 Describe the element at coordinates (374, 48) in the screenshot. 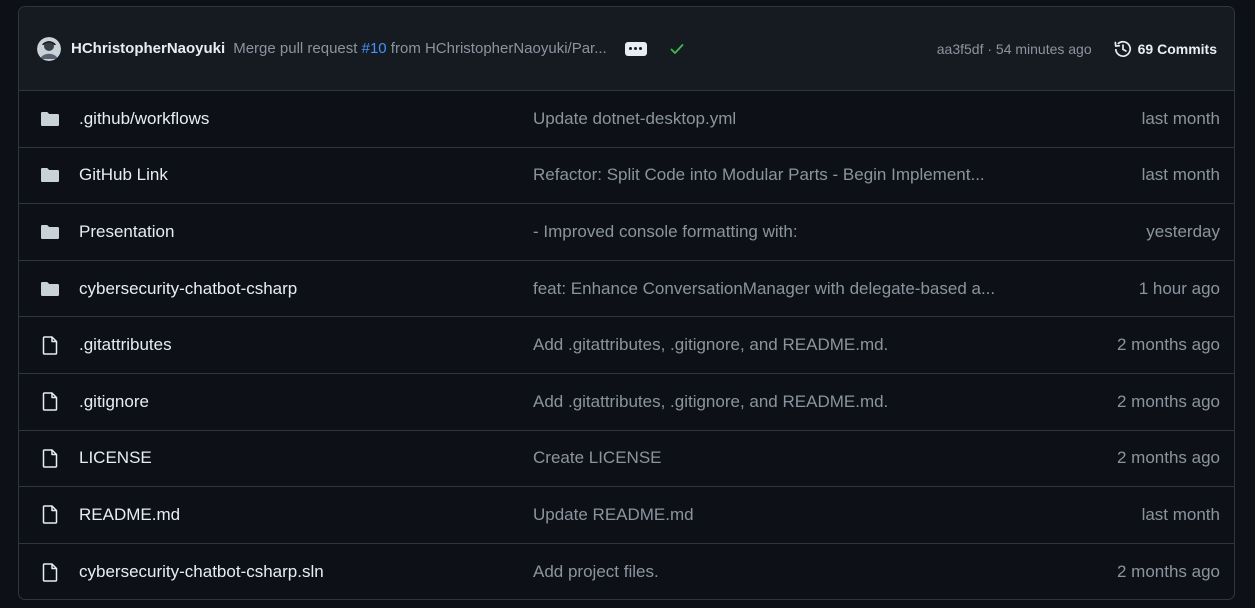

I see `pull-request-link: #10` at that location.